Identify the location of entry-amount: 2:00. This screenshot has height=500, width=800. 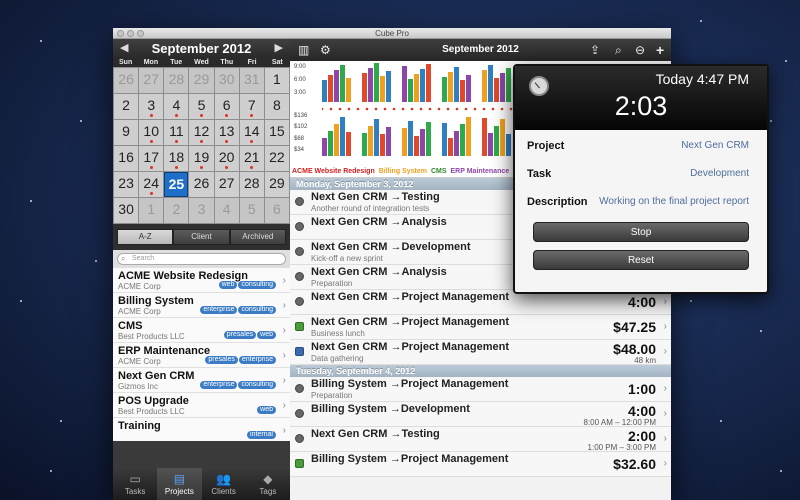
(641, 436).